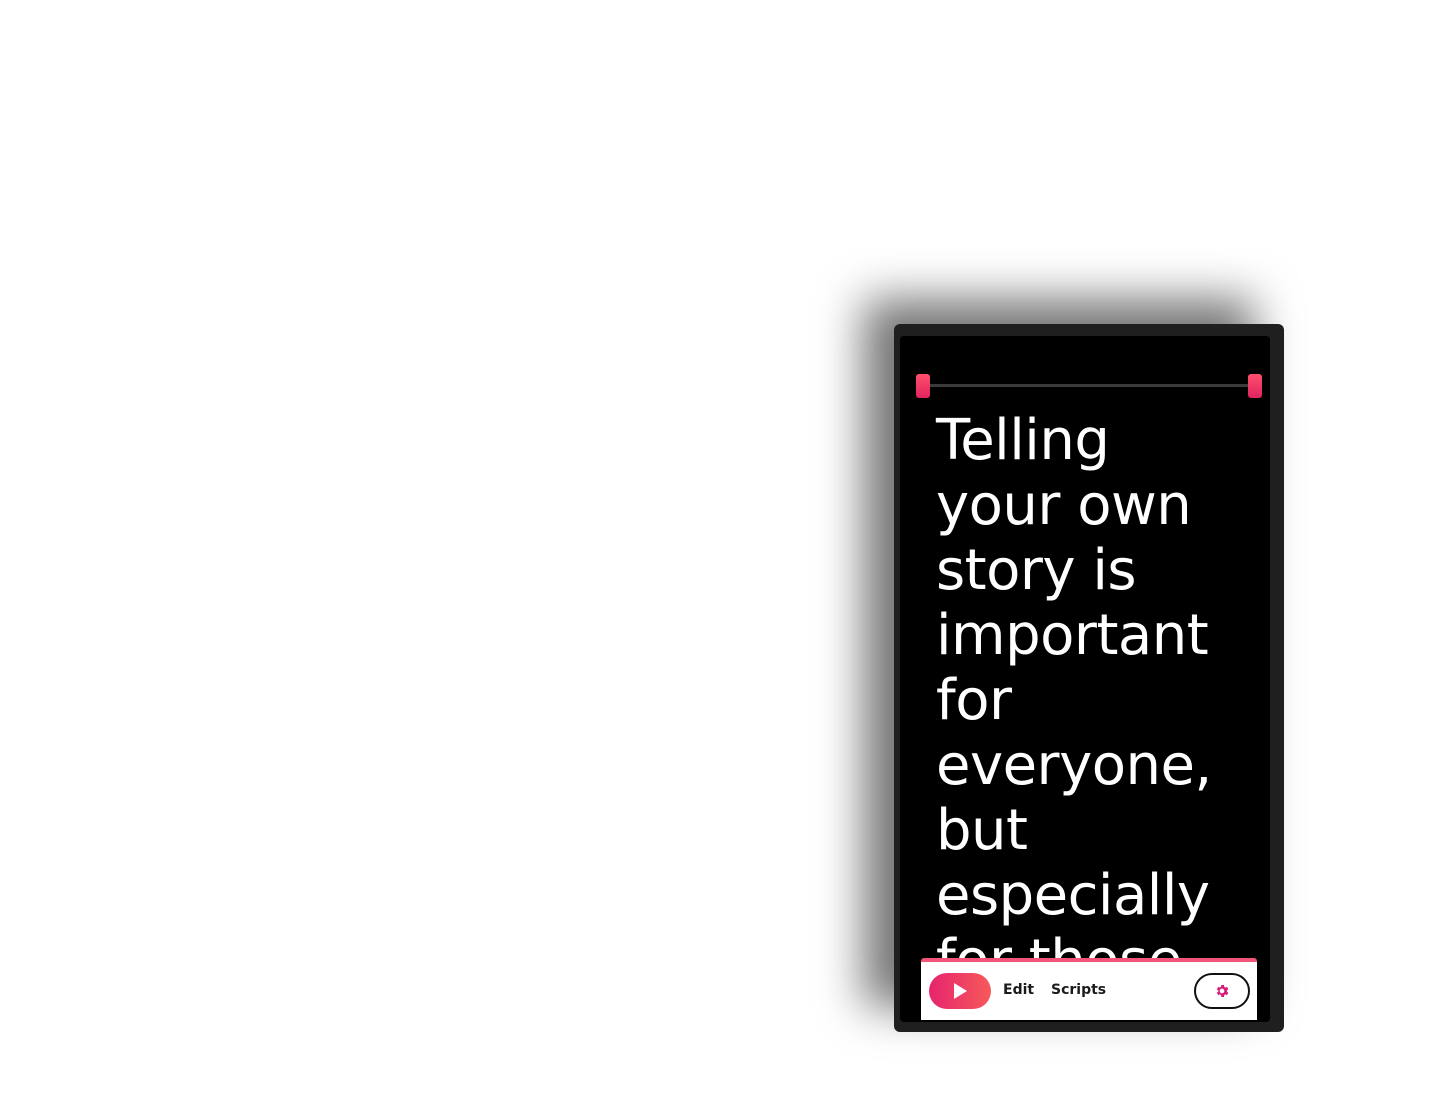 The image size is (1456, 1100). What do you see at coordinates (1078, 990) in the screenshot?
I see `scripts-button: Scripts` at bounding box center [1078, 990].